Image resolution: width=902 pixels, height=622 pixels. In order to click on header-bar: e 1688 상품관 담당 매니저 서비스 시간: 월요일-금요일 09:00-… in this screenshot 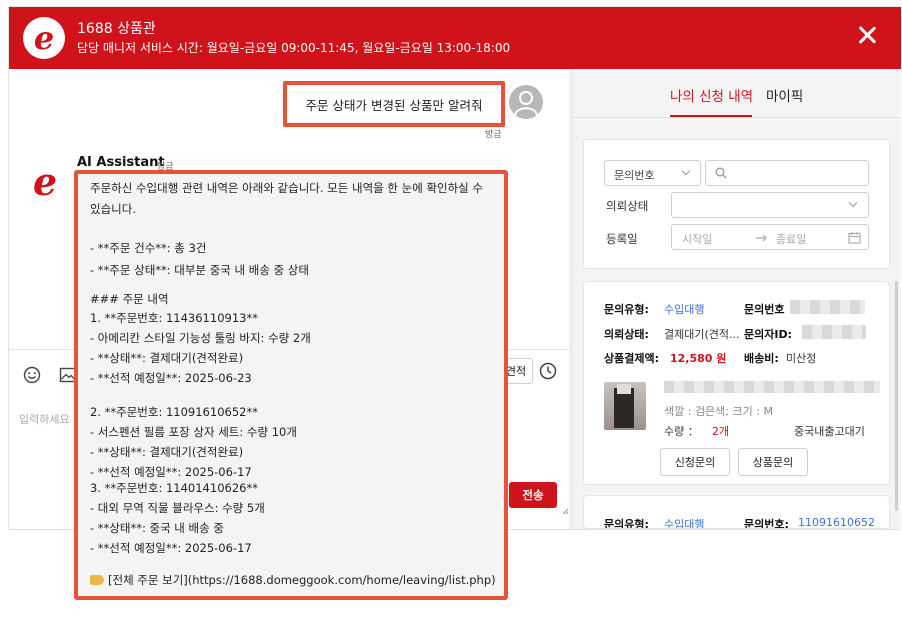, I will do `click(455, 38)`.